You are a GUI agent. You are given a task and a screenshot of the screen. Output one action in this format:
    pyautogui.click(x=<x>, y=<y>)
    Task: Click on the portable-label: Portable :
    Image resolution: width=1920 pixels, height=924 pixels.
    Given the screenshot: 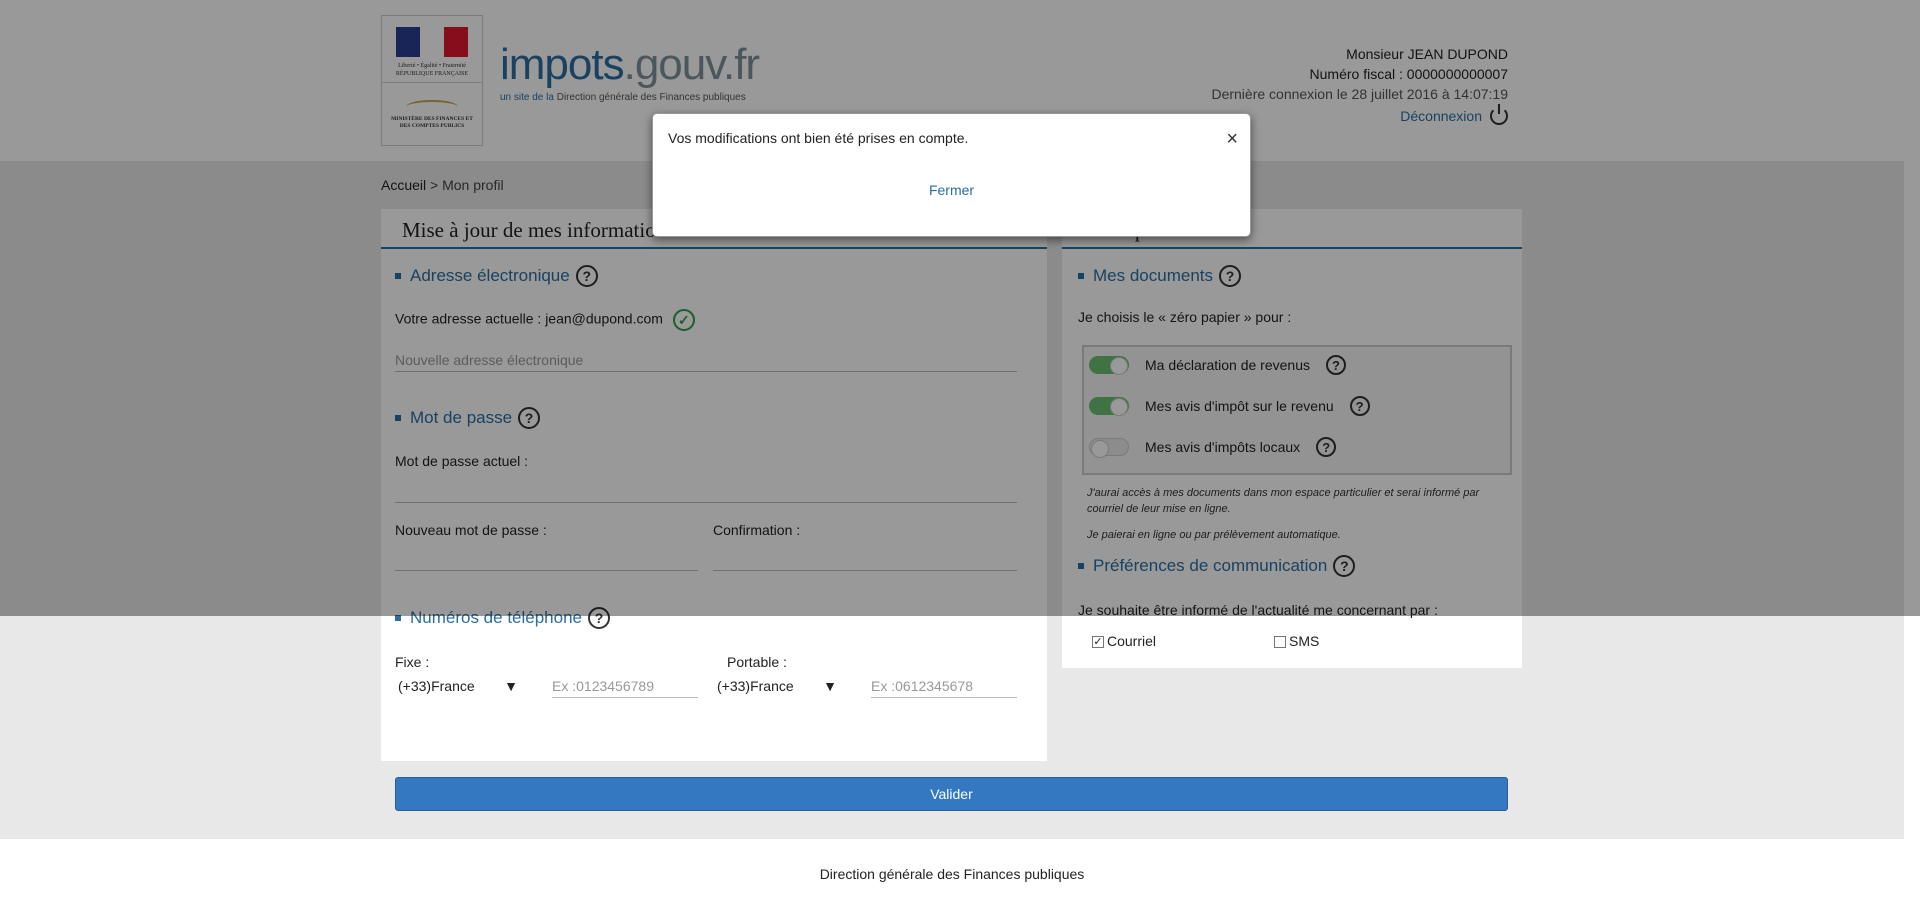 What is the action you would take?
    pyautogui.click(x=757, y=662)
    